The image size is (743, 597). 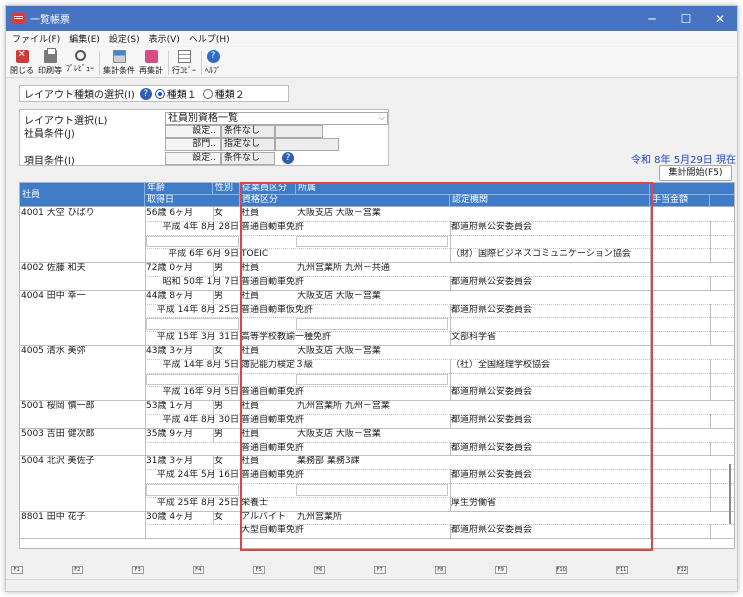 I want to click on authority-cell: 厚生労働省, so click(x=474, y=502).